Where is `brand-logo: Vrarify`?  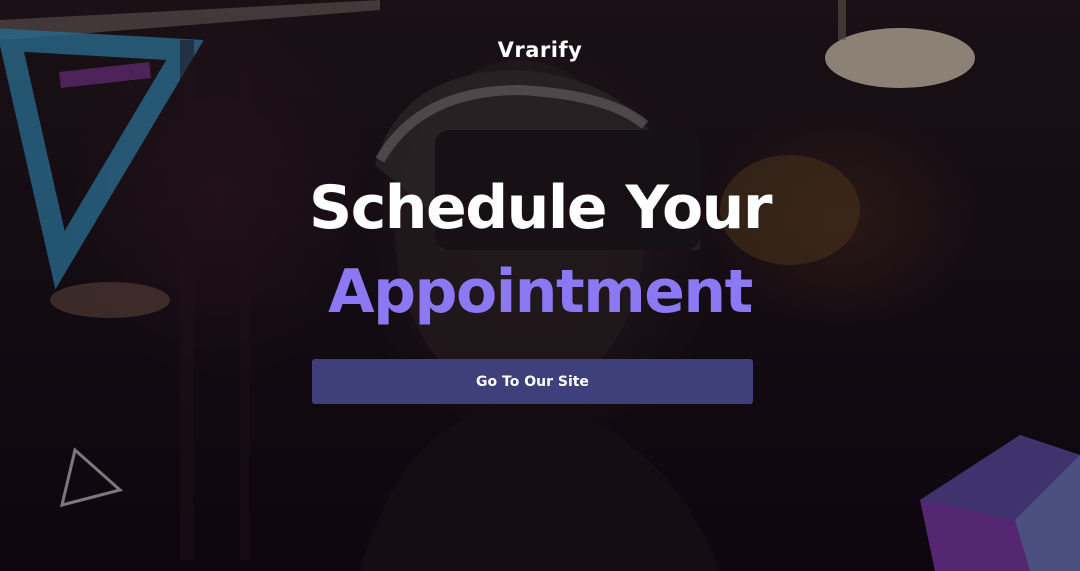
brand-logo: Vrarify is located at coordinates (540, 50).